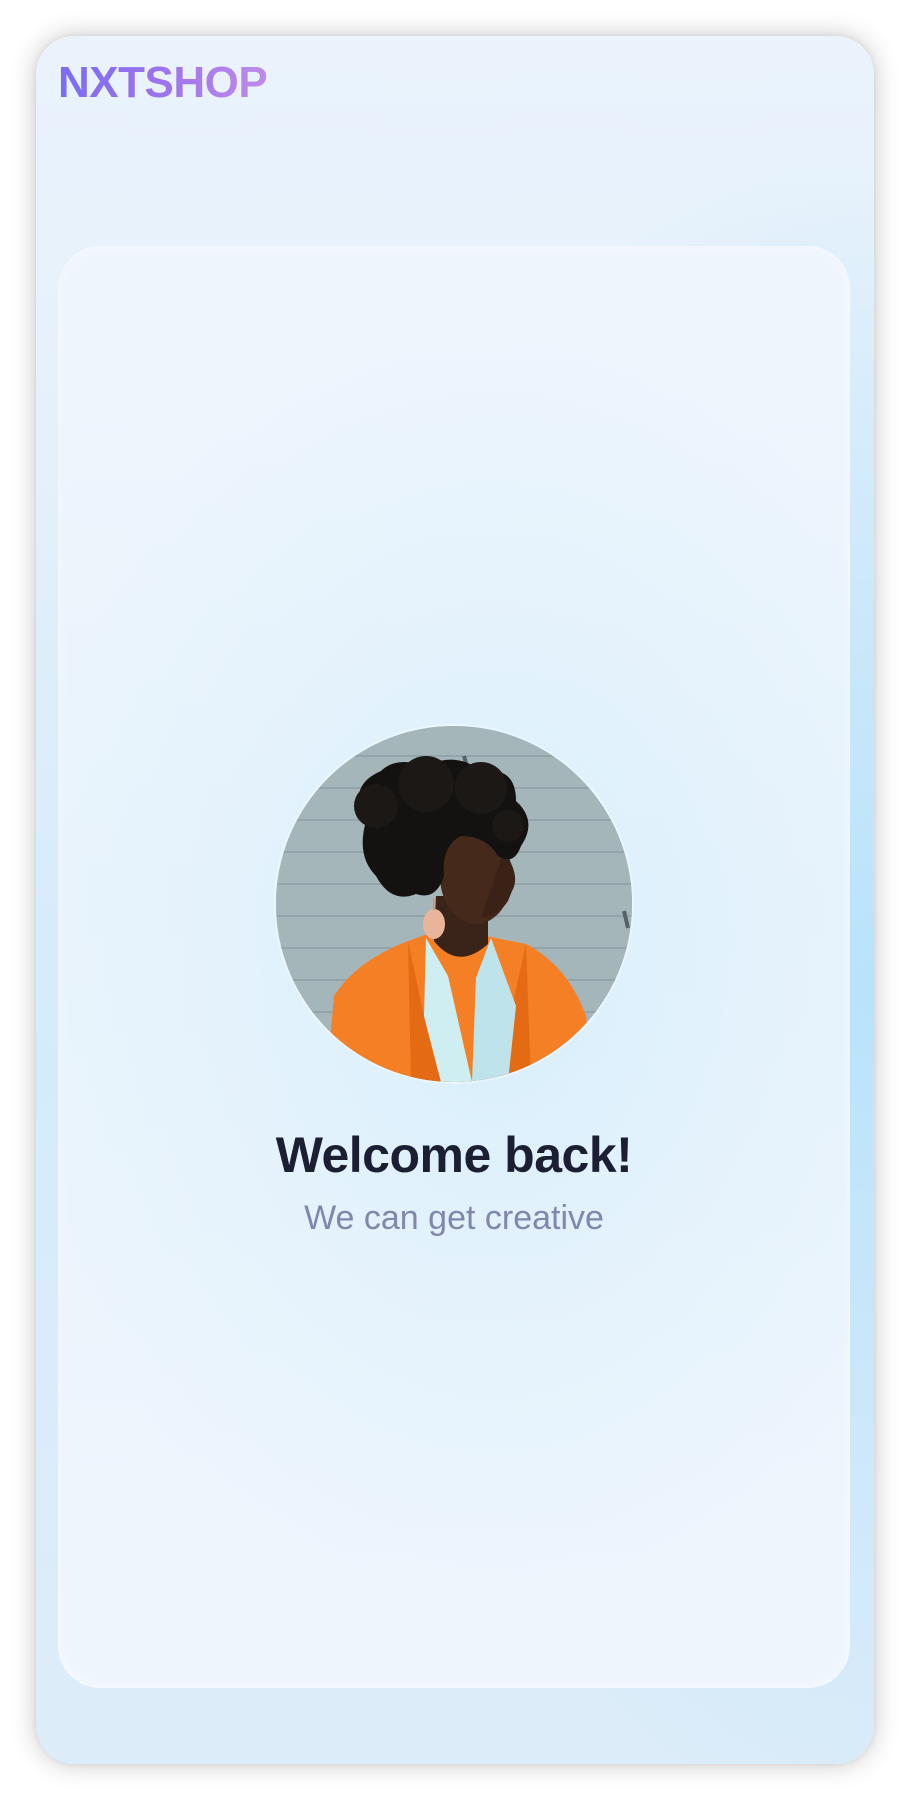  I want to click on avatar, so click(454, 904).